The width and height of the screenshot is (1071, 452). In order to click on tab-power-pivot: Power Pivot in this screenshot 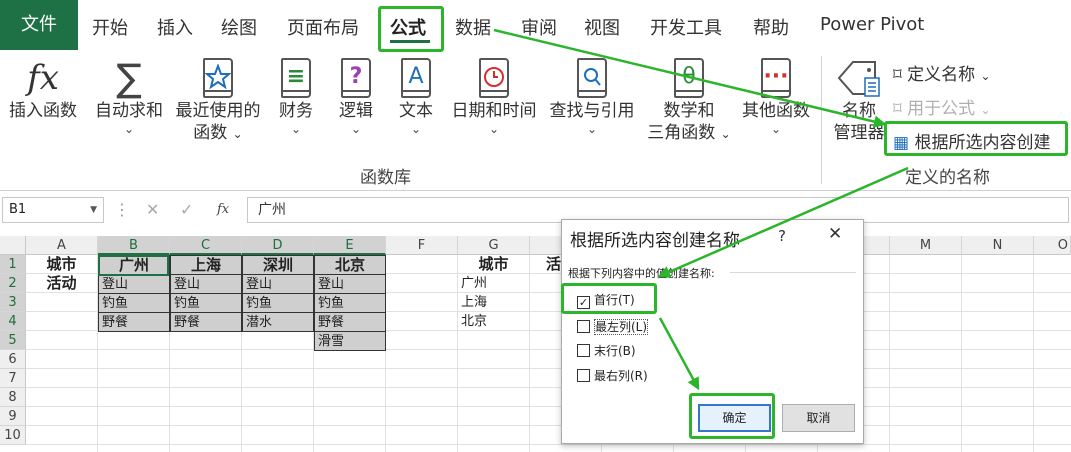, I will do `click(872, 24)`.